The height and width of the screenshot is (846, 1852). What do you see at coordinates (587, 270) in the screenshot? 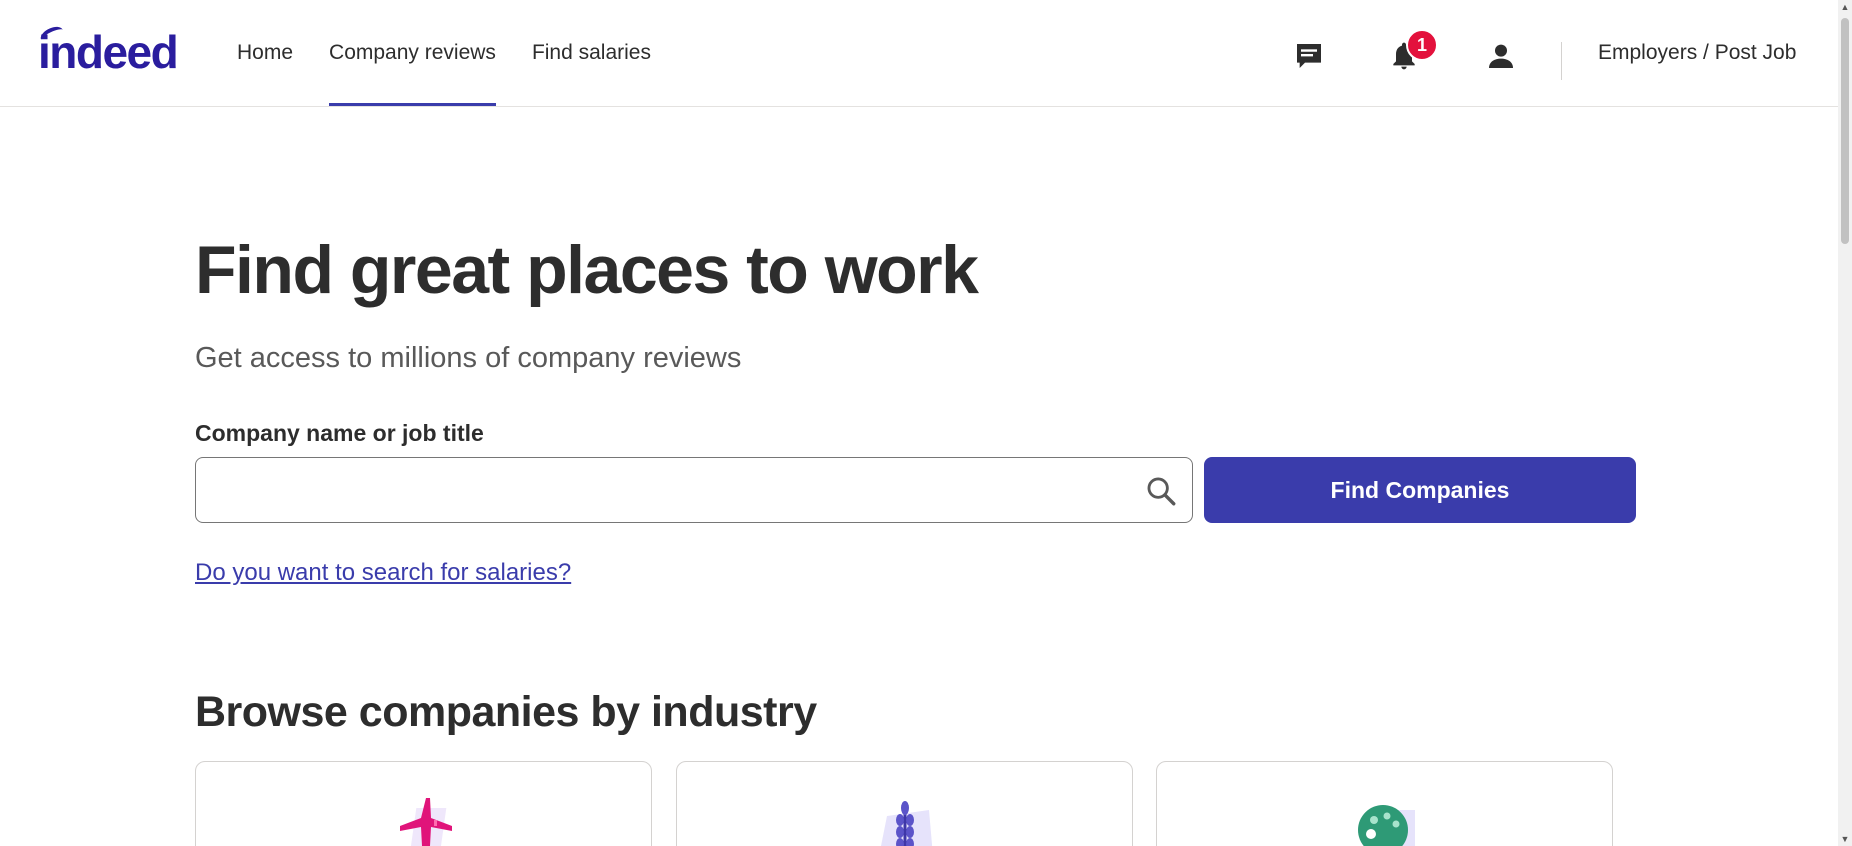
I see `page-title: Find great places to work` at bounding box center [587, 270].